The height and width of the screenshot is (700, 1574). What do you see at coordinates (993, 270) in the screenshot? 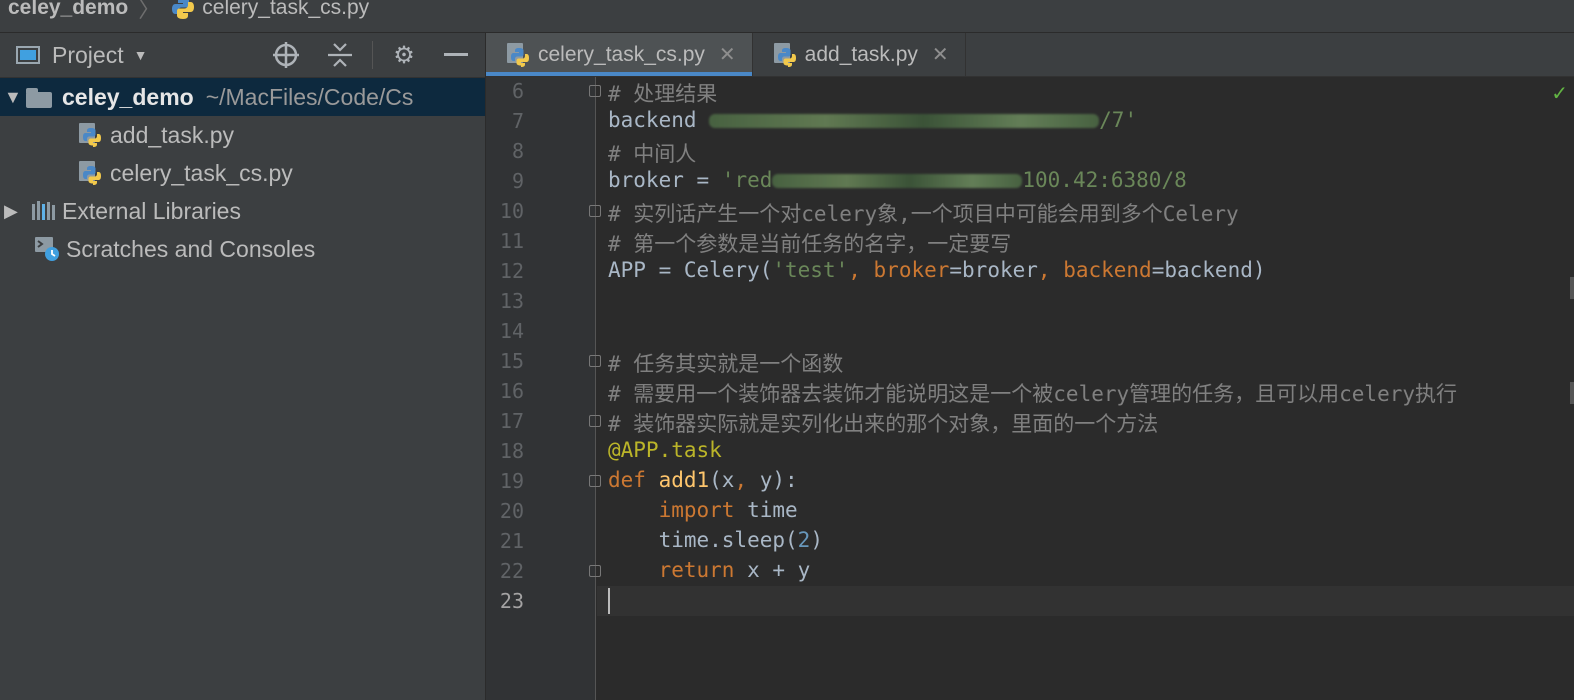
I see `code-token: =broker` at bounding box center [993, 270].